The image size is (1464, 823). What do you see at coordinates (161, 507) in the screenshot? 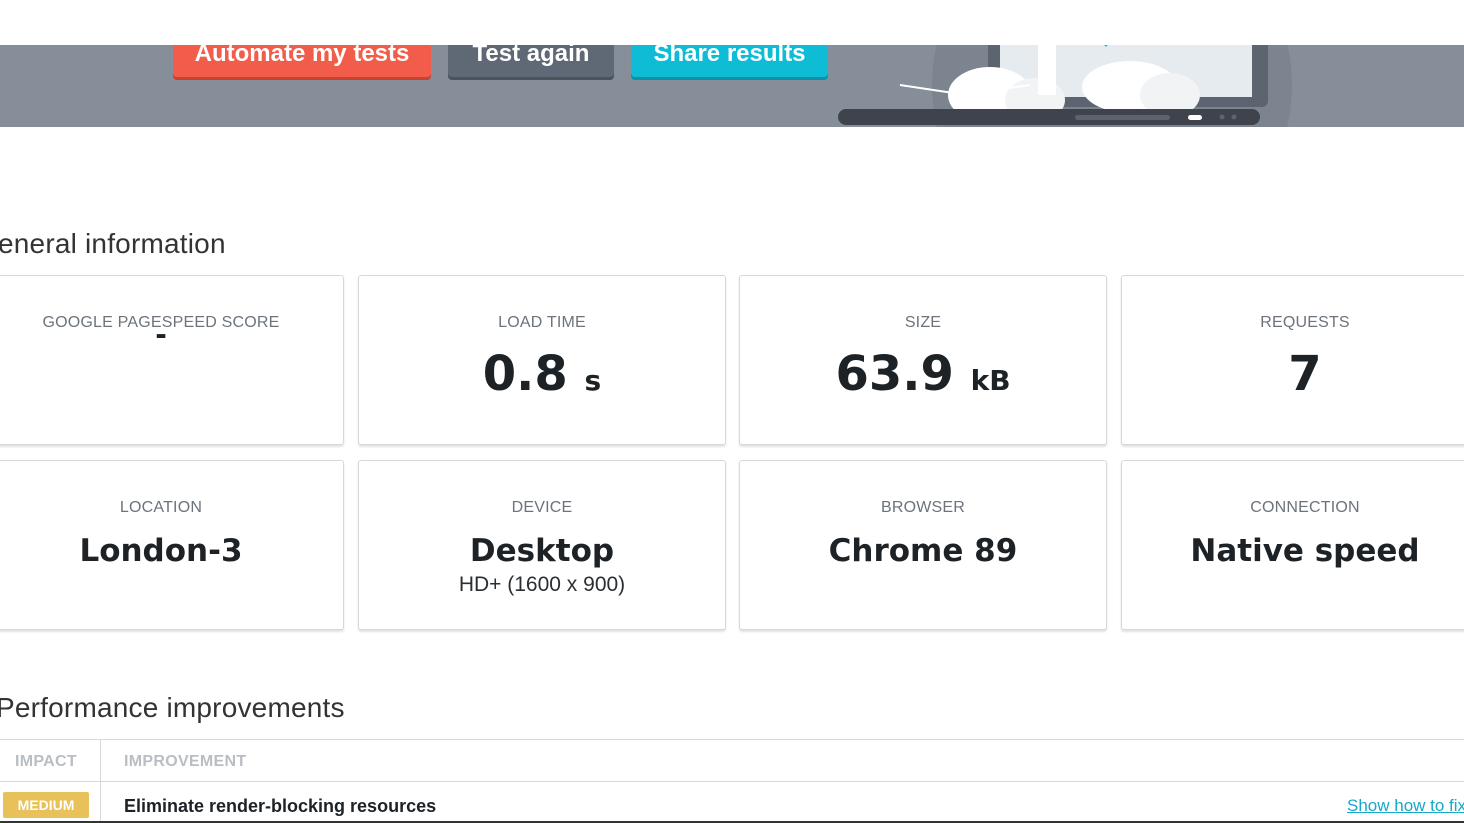
I see `location-label: LOCATION` at bounding box center [161, 507].